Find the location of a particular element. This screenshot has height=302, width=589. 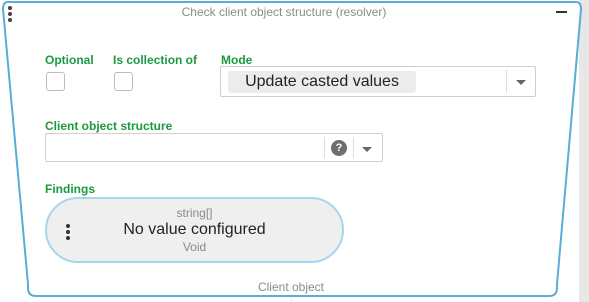

mode-value-chip: Update casted values is located at coordinates (322, 82).